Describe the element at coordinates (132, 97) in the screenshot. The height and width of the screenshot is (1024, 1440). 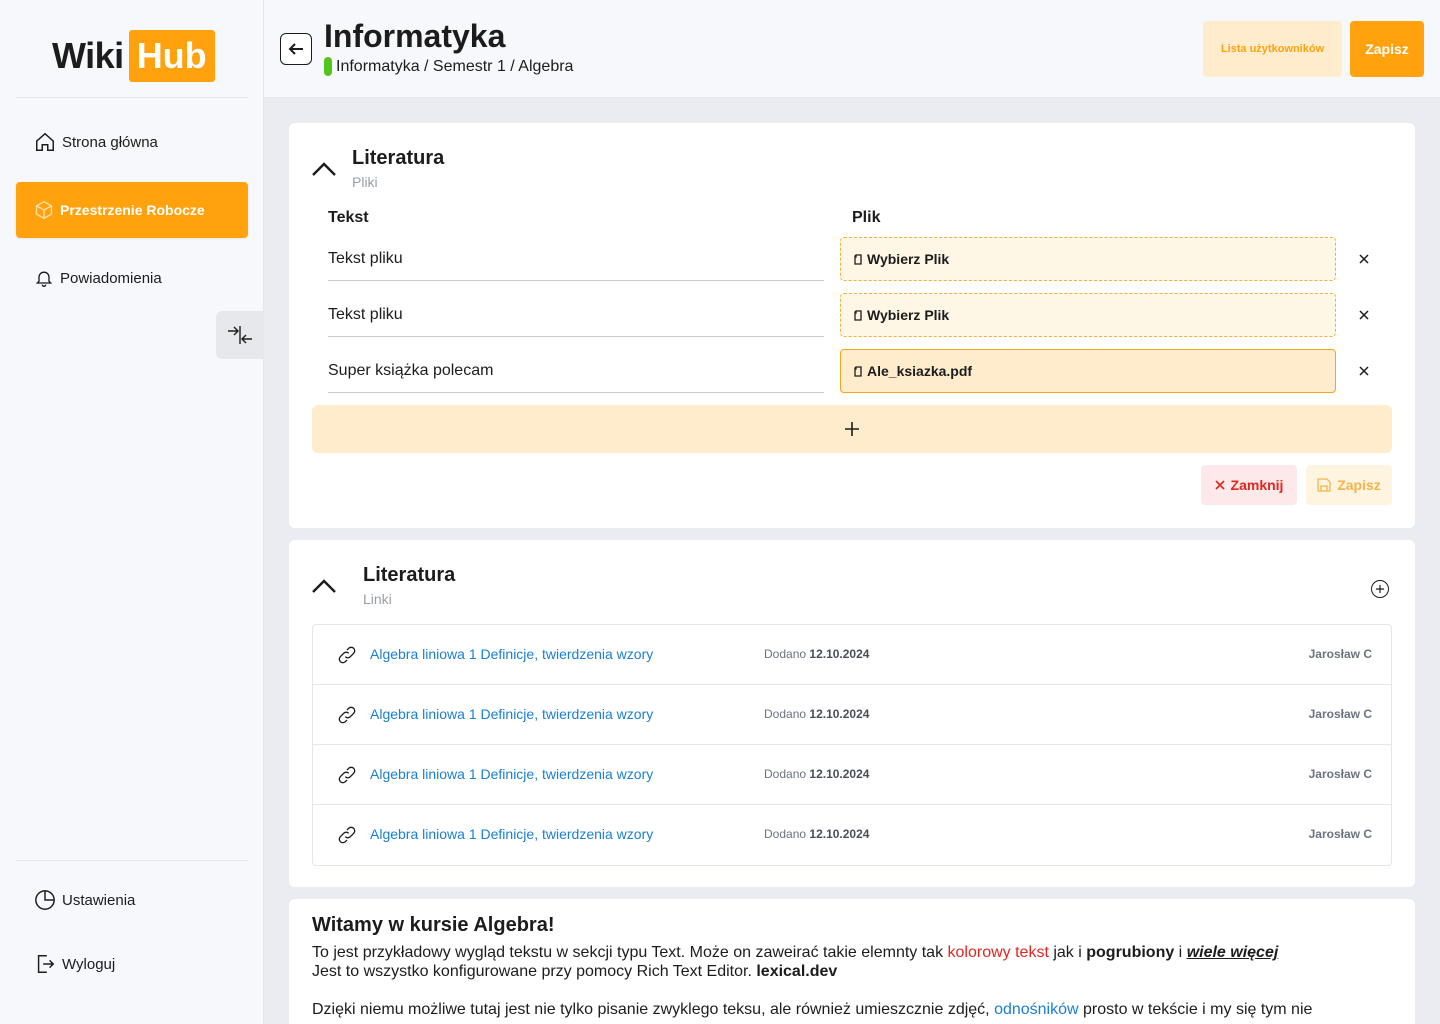
I see `sidebar-divider-top` at that location.